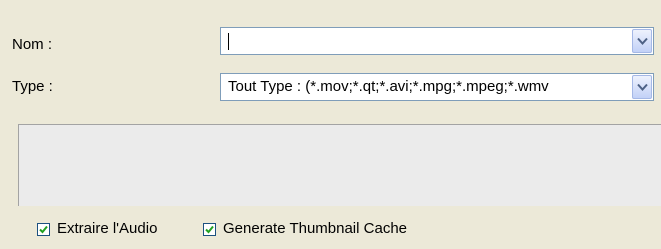 The width and height of the screenshot is (661, 249). I want to click on name-label: Nom :, so click(32, 44).